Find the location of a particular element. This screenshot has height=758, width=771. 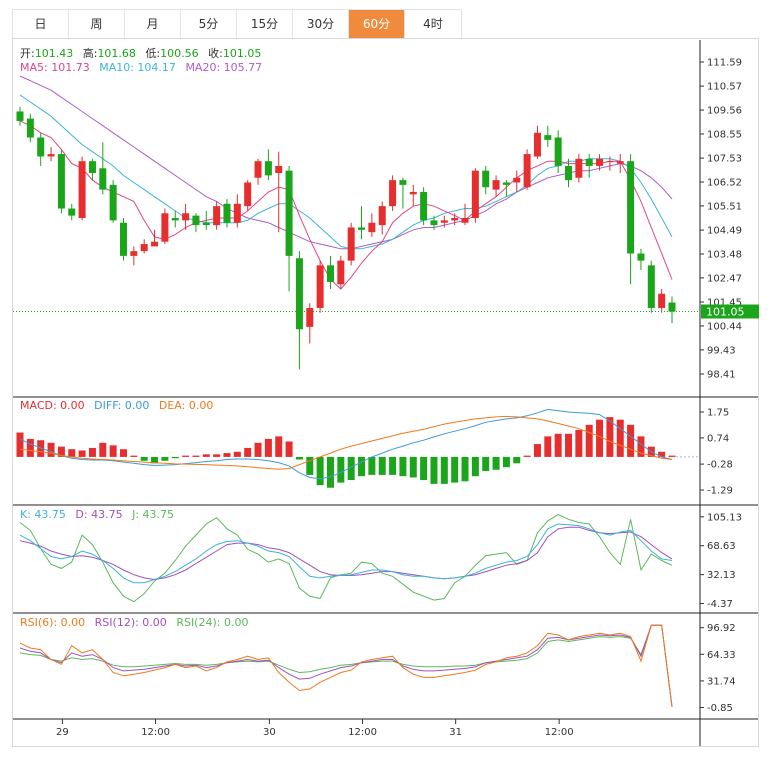

y-tick-label-0: 98.41 is located at coordinates (721, 375).